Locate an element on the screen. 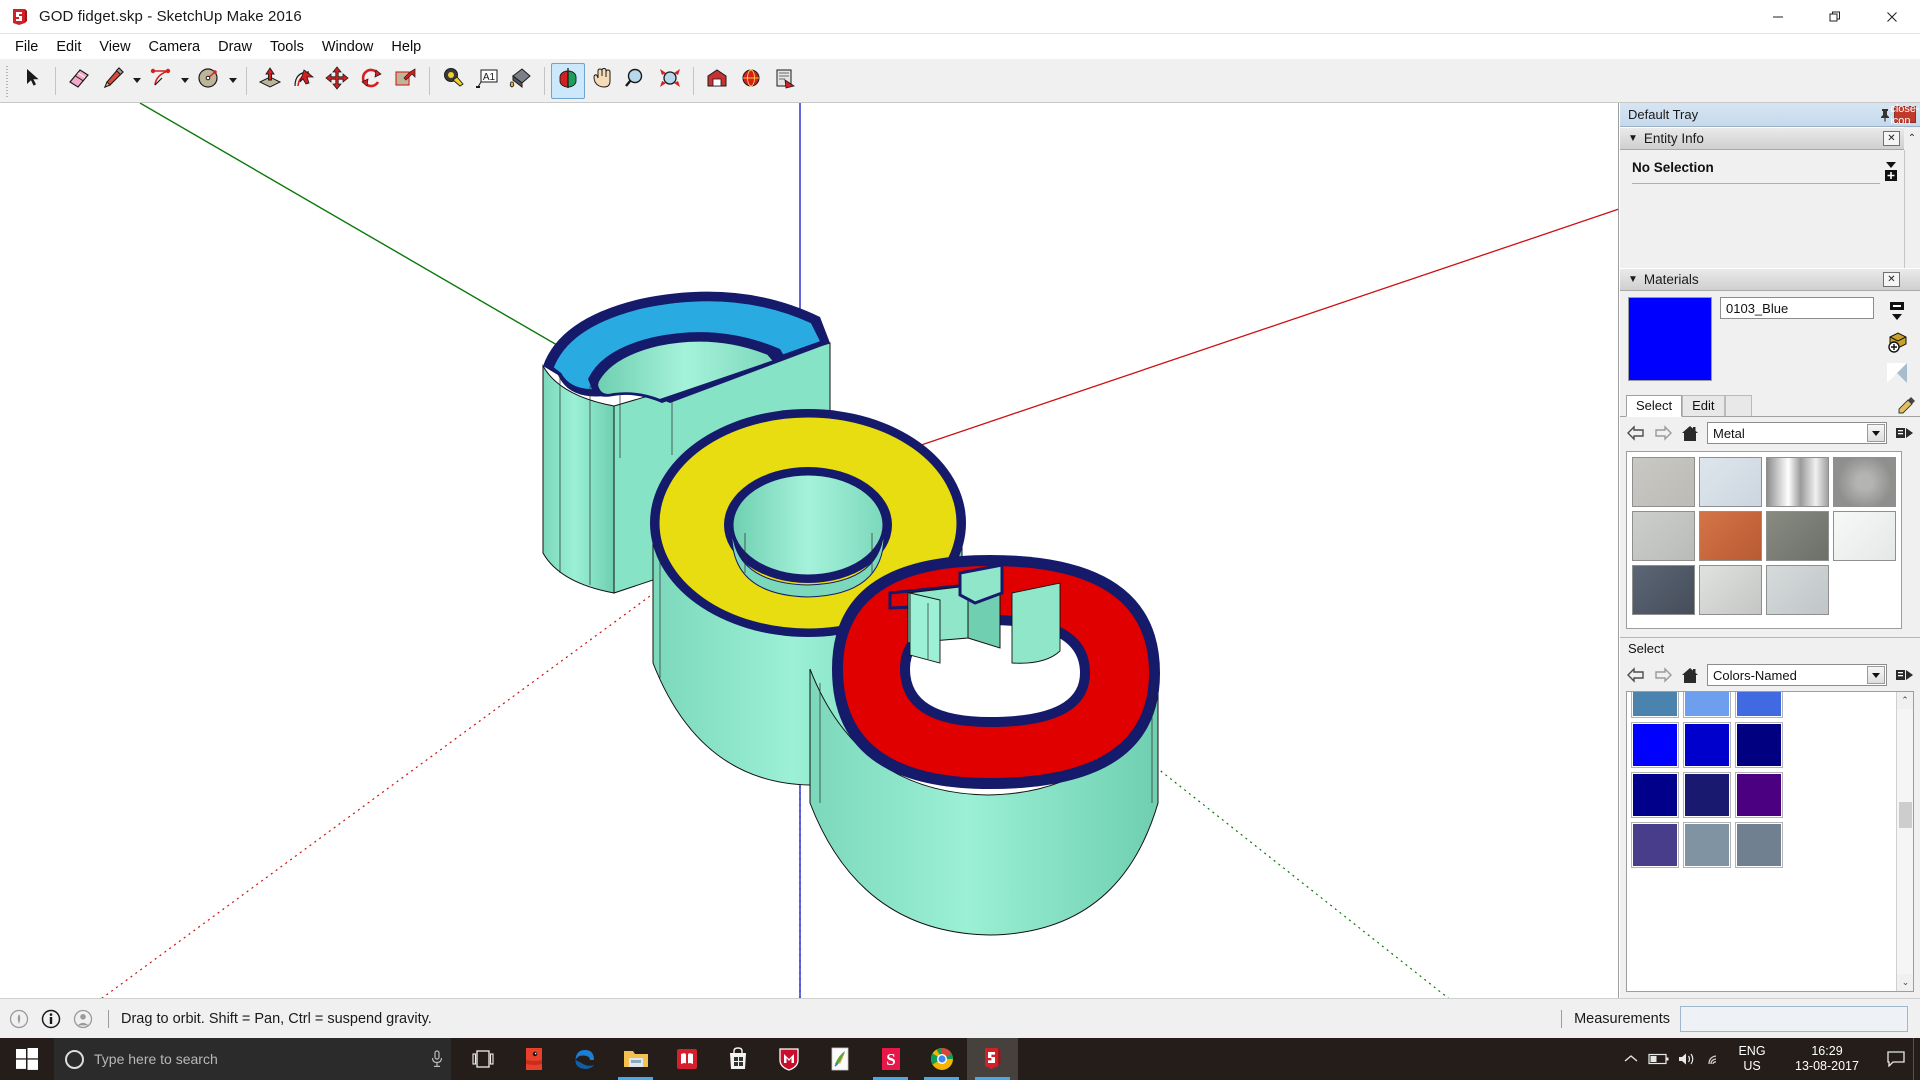 The width and height of the screenshot is (1920, 1080). orbit-tool-button is located at coordinates (568, 80).